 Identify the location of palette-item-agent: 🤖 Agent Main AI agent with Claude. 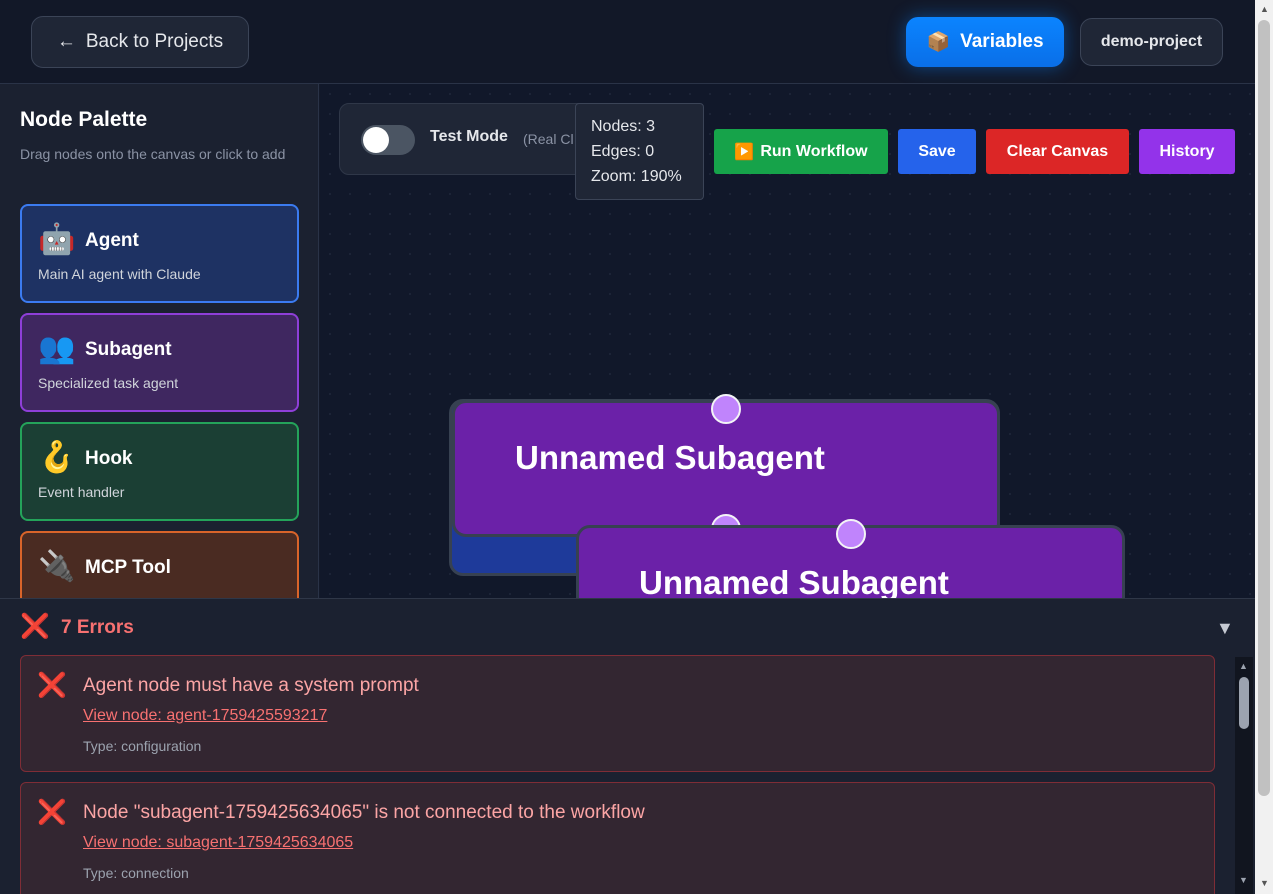
(159, 253).